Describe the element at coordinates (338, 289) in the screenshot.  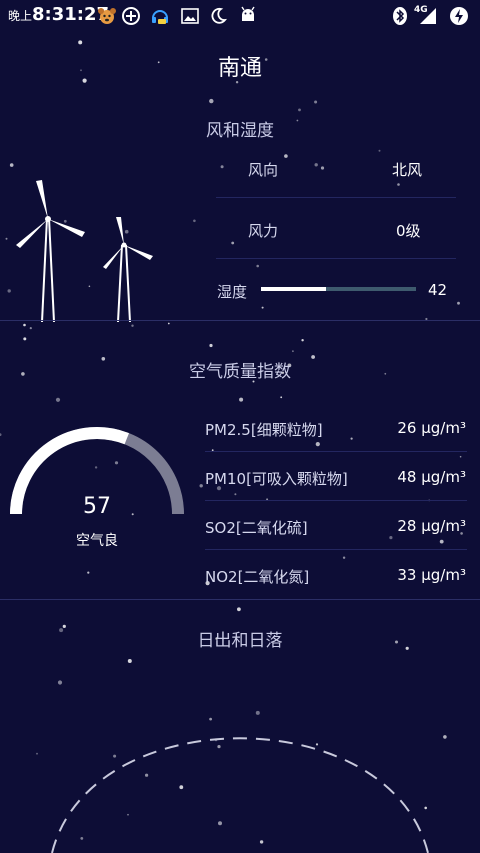
I see `humidity-bar-track` at that location.